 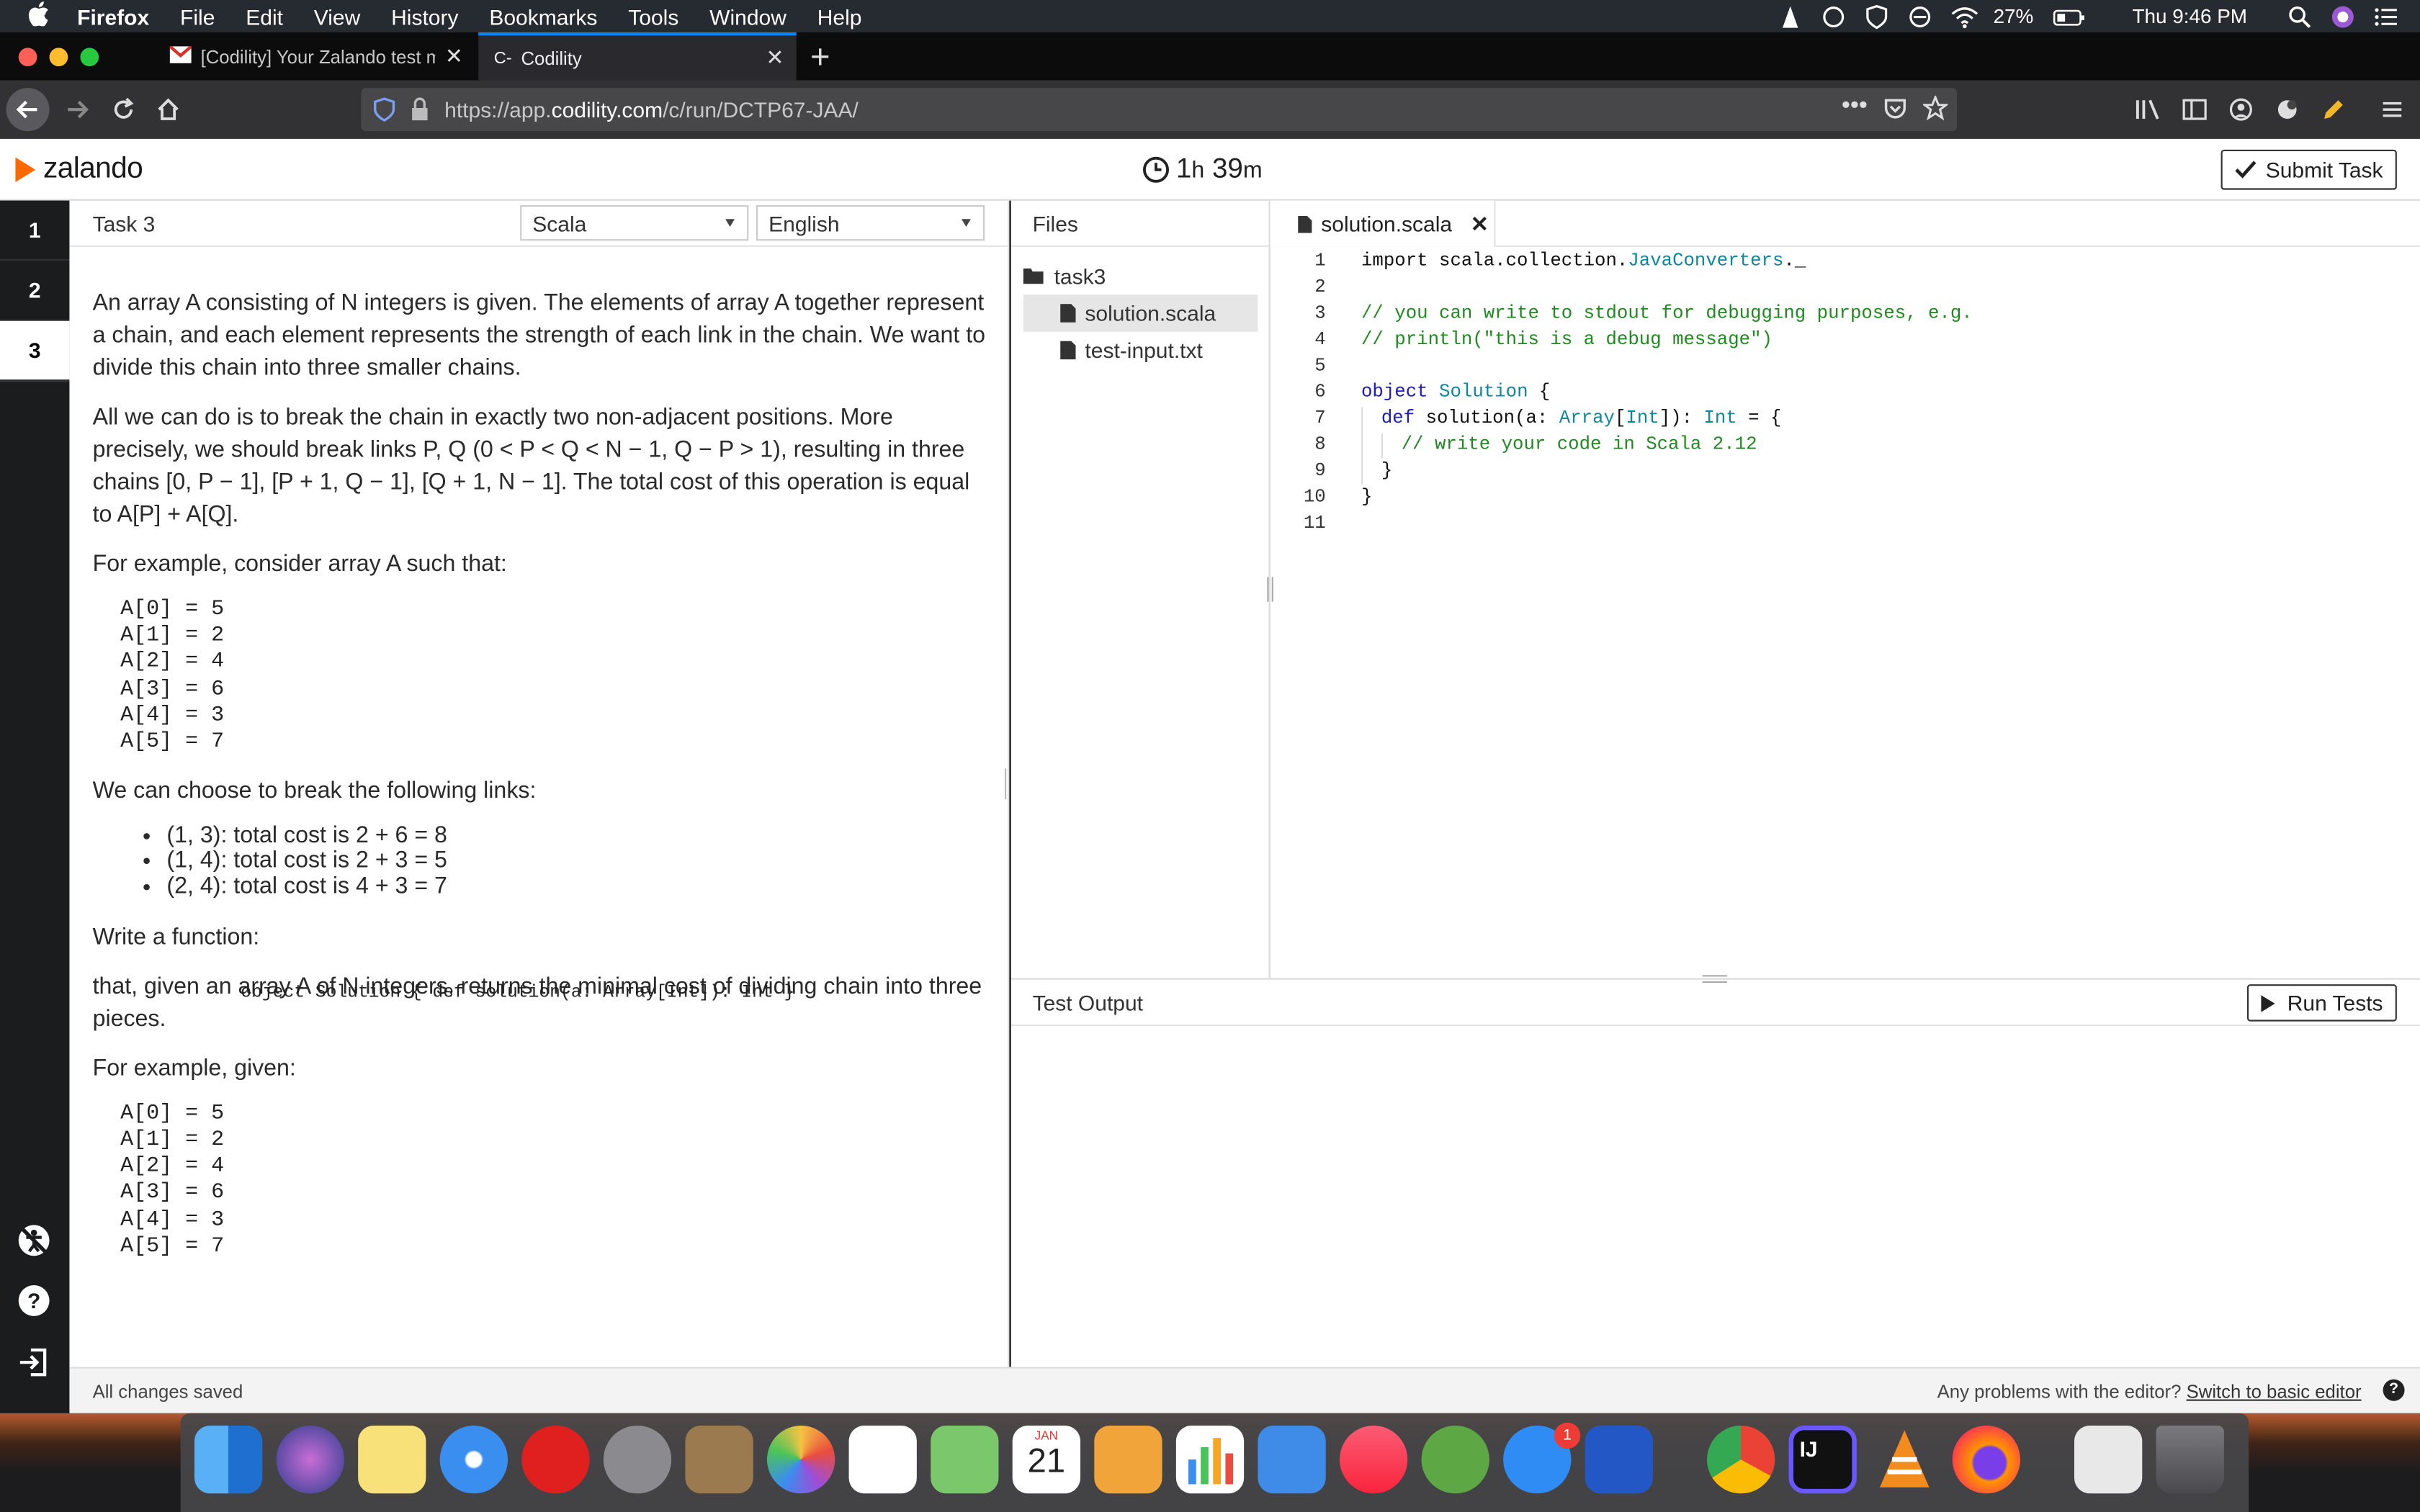 I want to click on tracking-protection-shield-icon, so click(x=384, y=112).